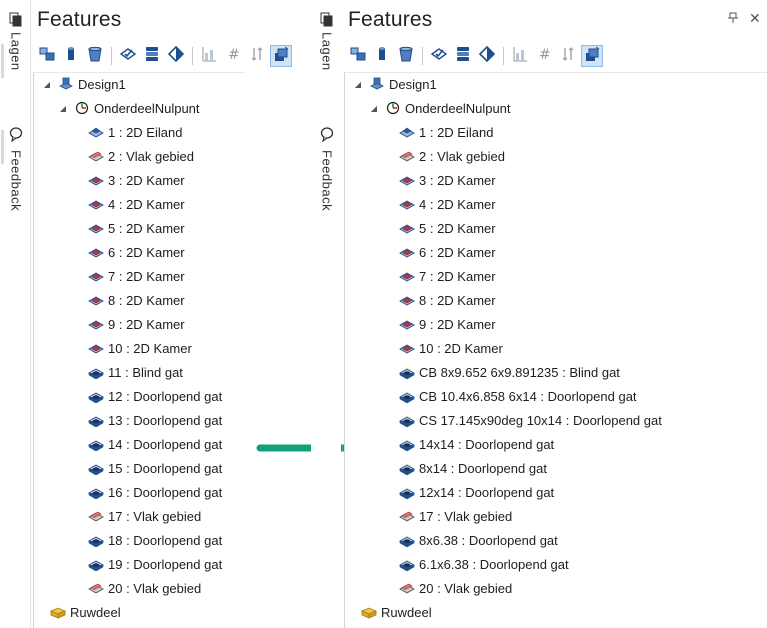 The width and height of the screenshot is (767, 628). Describe the element at coordinates (155, 540) in the screenshot. I see `tree-item: 18 : Doorlopend gat` at that location.